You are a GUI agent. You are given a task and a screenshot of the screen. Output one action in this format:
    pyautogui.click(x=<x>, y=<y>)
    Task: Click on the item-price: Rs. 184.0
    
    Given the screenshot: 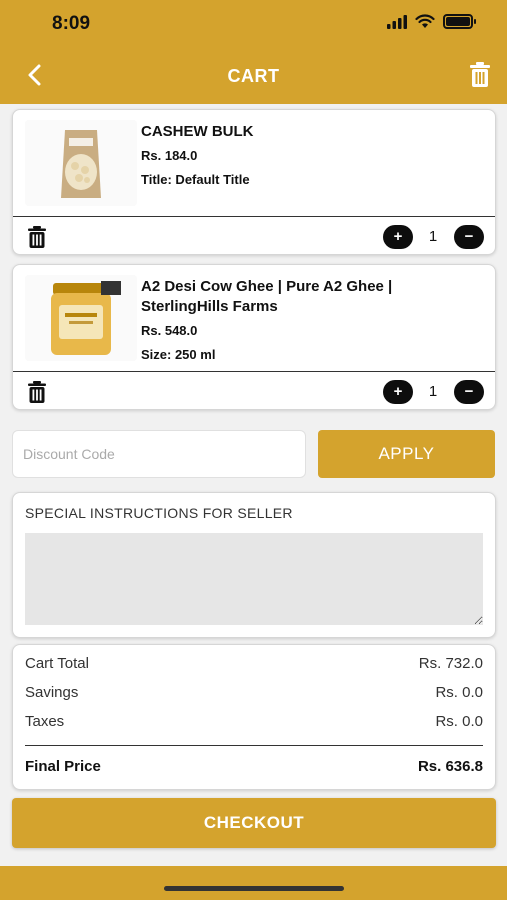 What is the action you would take?
    pyautogui.click(x=169, y=155)
    